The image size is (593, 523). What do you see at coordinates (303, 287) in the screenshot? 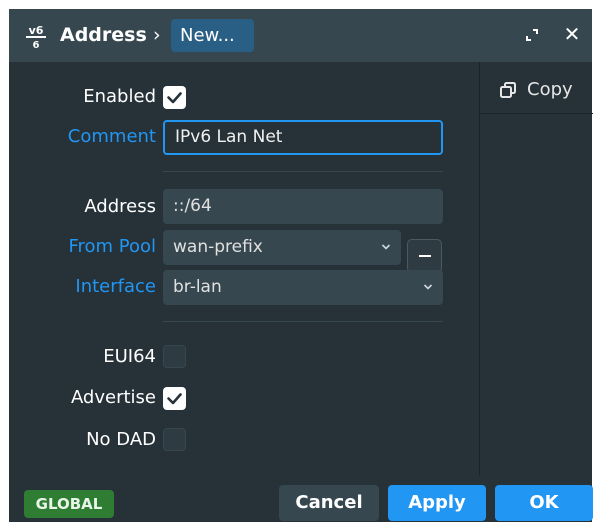
I see `interface-select: br-lan` at bounding box center [303, 287].